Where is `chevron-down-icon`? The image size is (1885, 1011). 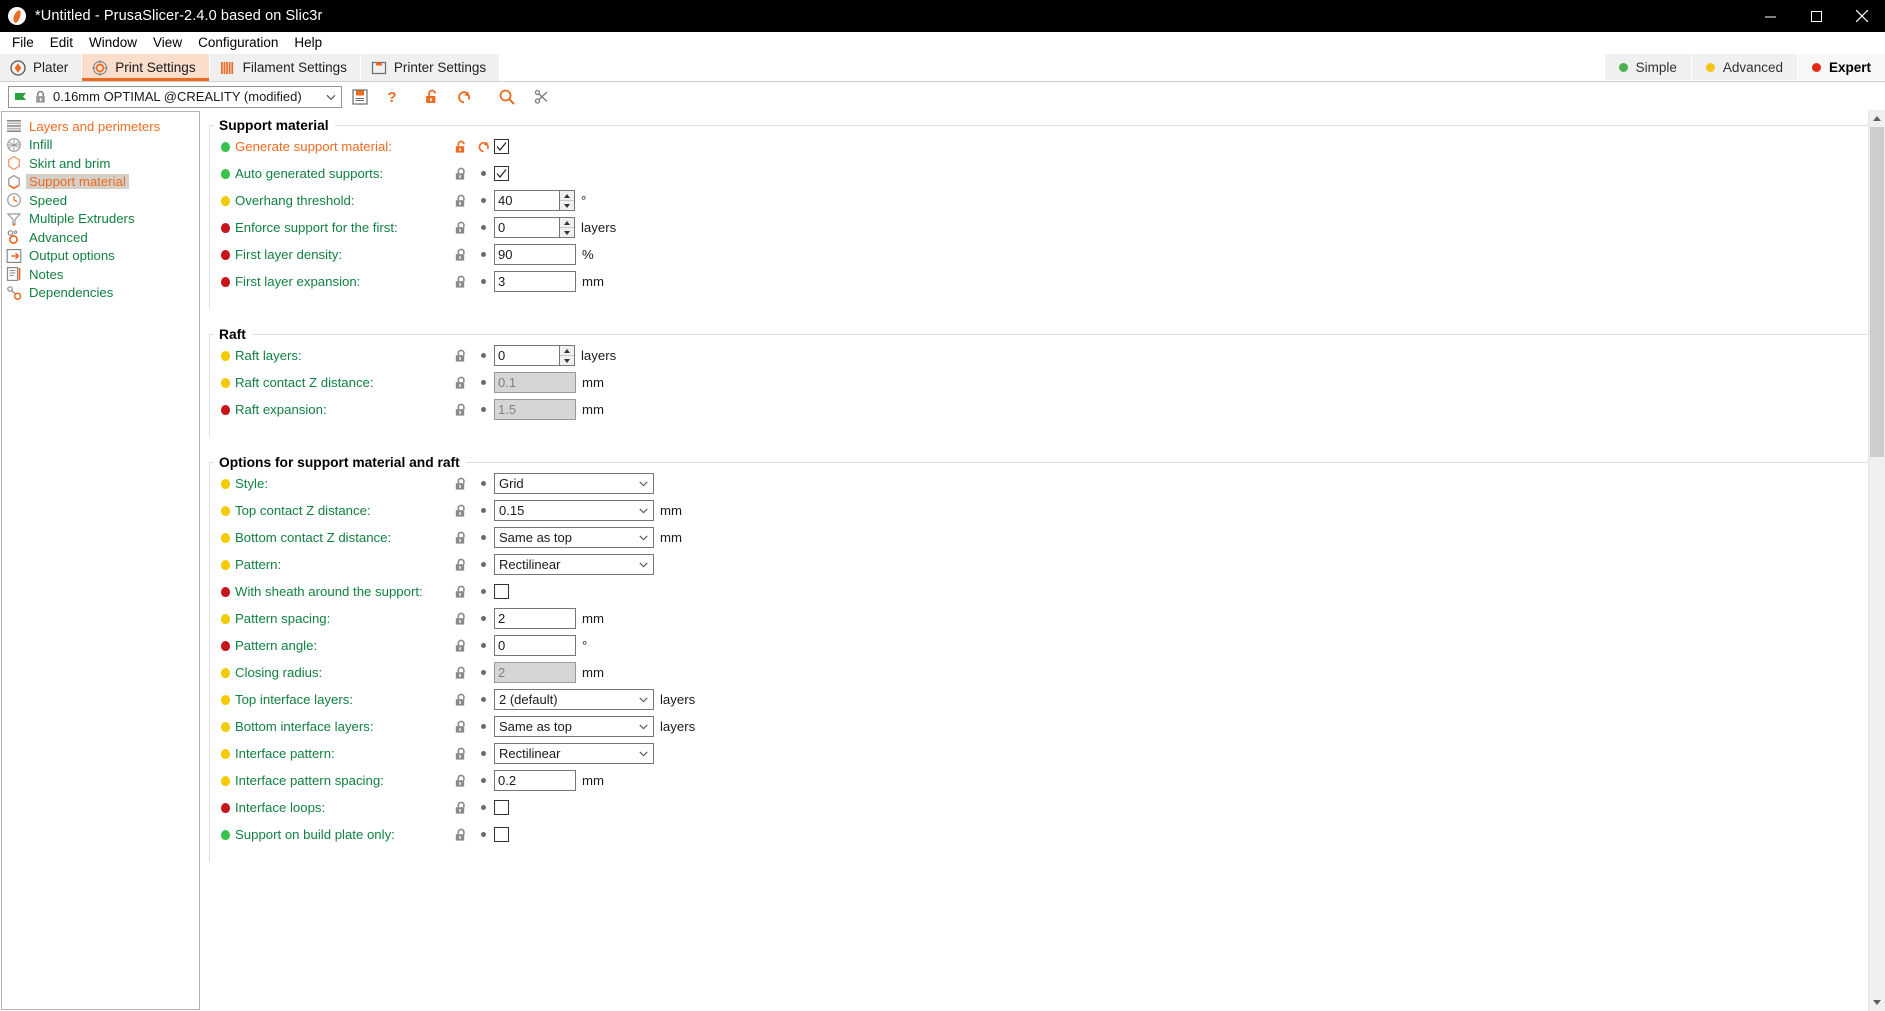
chevron-down-icon is located at coordinates (331, 97).